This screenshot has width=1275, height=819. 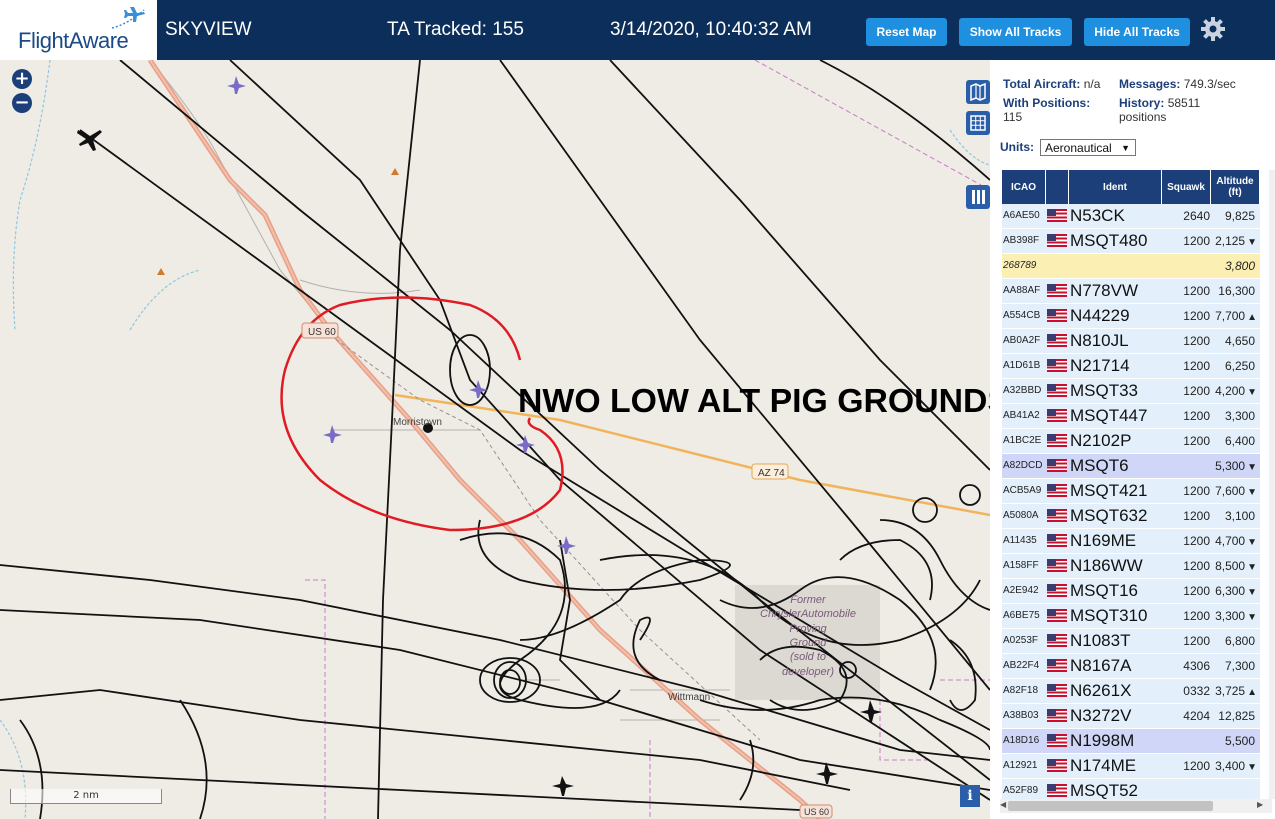 What do you see at coordinates (1236, 391) in the screenshot?
I see `altitude-cell: 4,200 ▼` at bounding box center [1236, 391].